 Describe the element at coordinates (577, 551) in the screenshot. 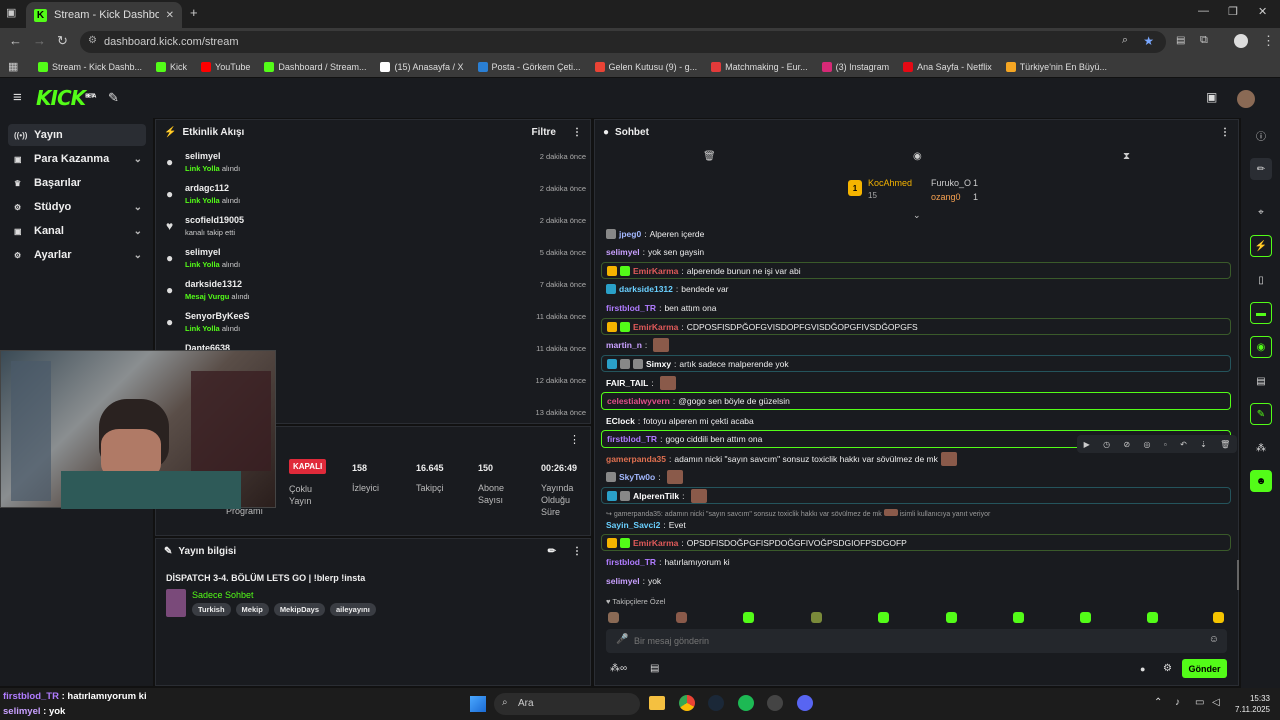

I see `stream-info-more-icon: ⋮` at that location.